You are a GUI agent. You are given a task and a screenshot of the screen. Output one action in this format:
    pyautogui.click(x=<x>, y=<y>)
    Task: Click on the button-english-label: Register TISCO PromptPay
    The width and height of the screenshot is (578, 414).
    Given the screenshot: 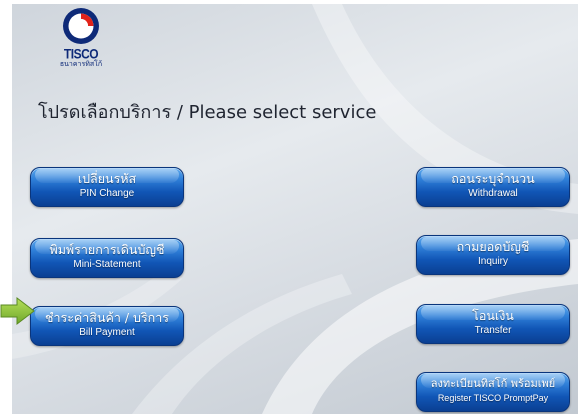 What is the action you would take?
    pyautogui.click(x=493, y=398)
    